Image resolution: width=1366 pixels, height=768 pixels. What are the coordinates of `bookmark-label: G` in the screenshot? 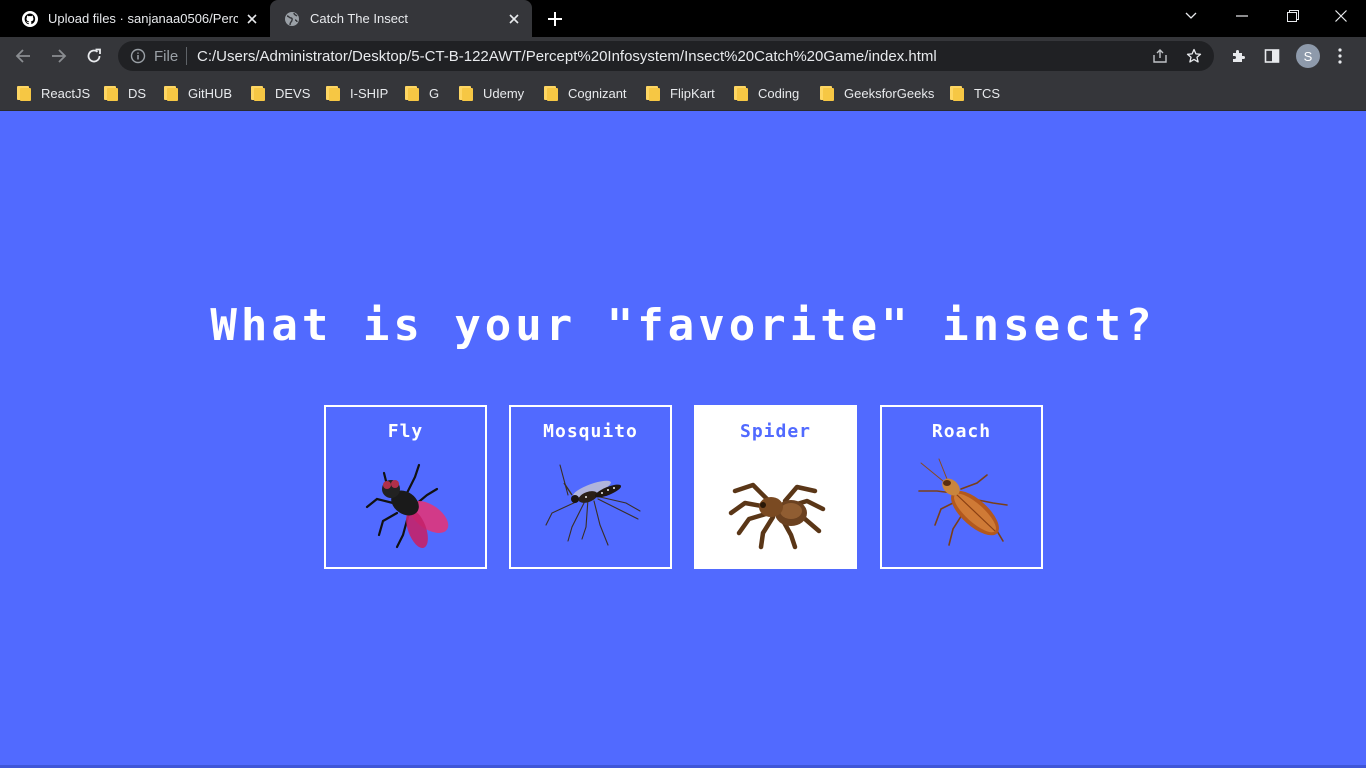 It's located at (434, 93).